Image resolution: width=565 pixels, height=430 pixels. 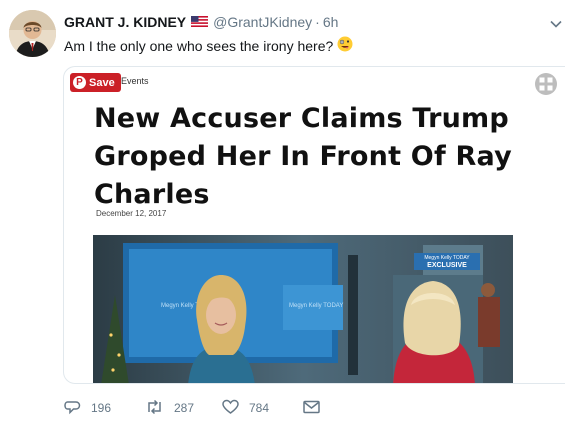 I want to click on article-date: December 12, 2017, so click(x=131, y=213).